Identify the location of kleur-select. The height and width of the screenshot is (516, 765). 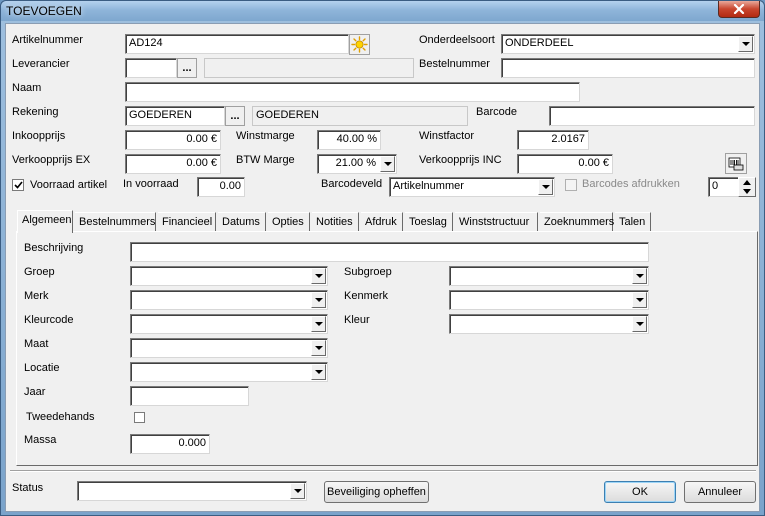
(549, 324).